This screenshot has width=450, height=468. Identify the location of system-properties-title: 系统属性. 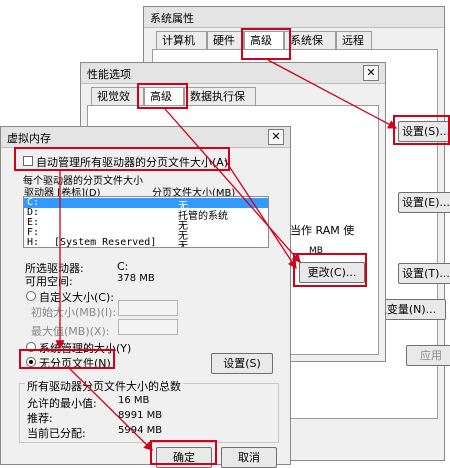
(172, 18).